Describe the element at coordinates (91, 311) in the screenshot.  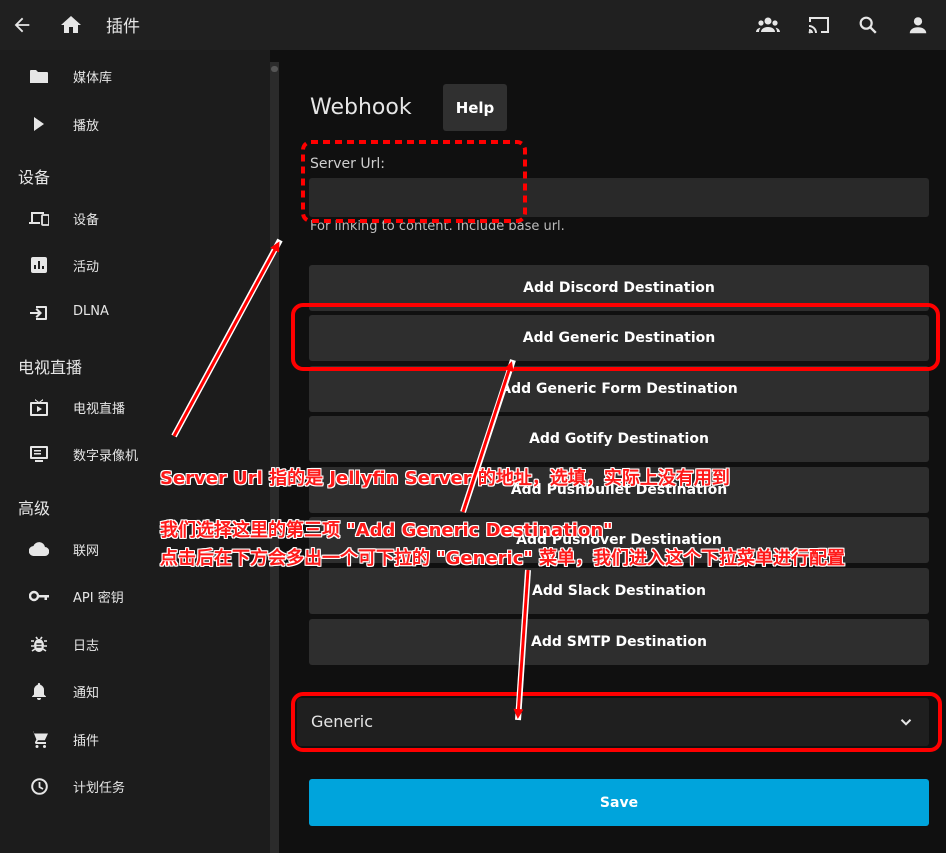
I see `sidebar-item-label: DLNA` at that location.